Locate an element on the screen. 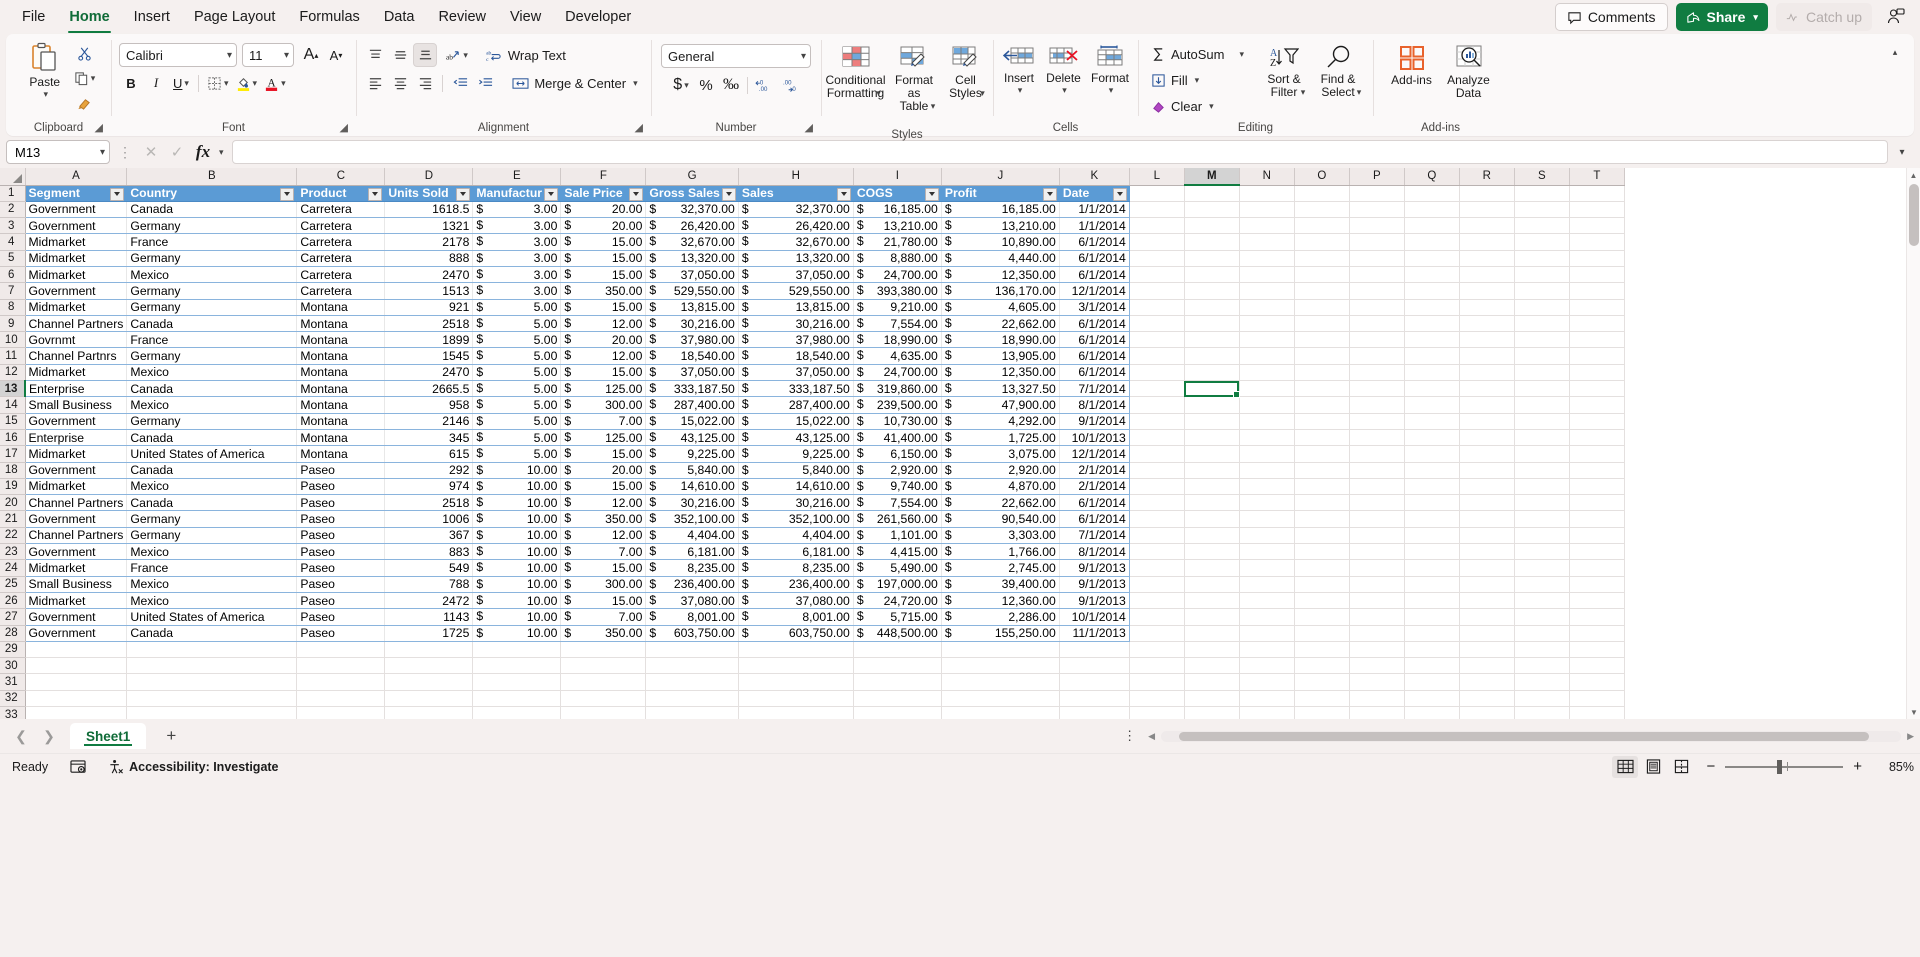 The width and height of the screenshot is (1920, 957). grid-cell: $5,840.00 is located at coordinates (692, 470).